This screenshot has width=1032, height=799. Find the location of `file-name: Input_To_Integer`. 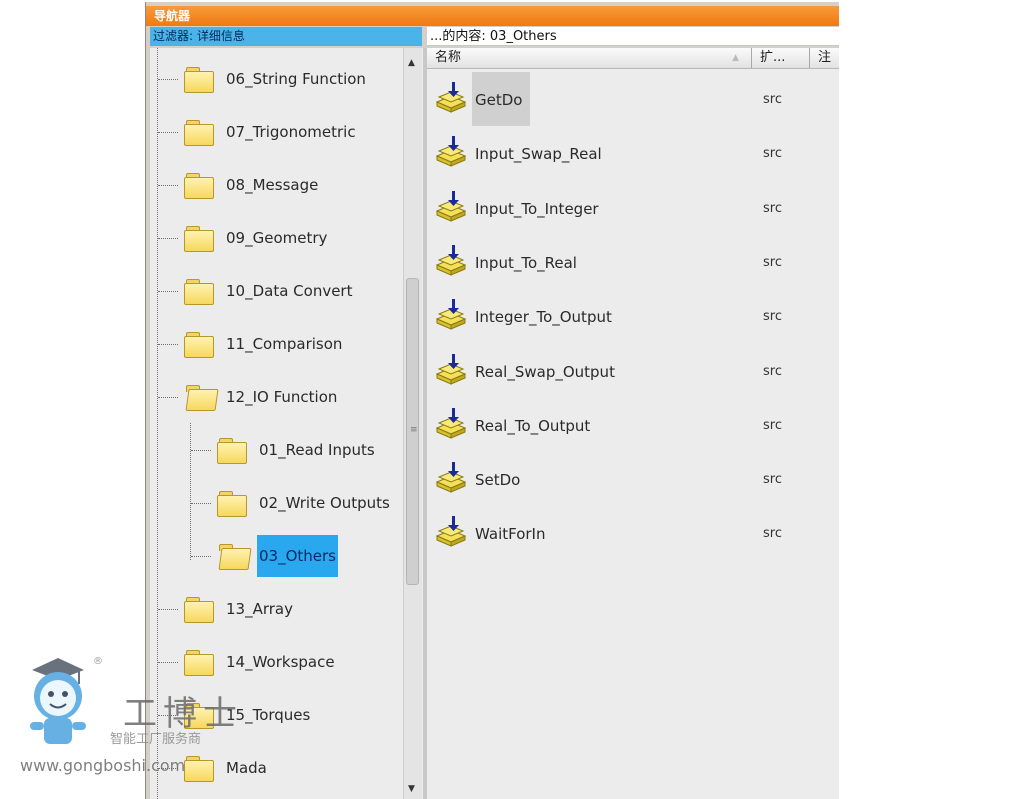

file-name: Input_To_Integer is located at coordinates (537, 208).